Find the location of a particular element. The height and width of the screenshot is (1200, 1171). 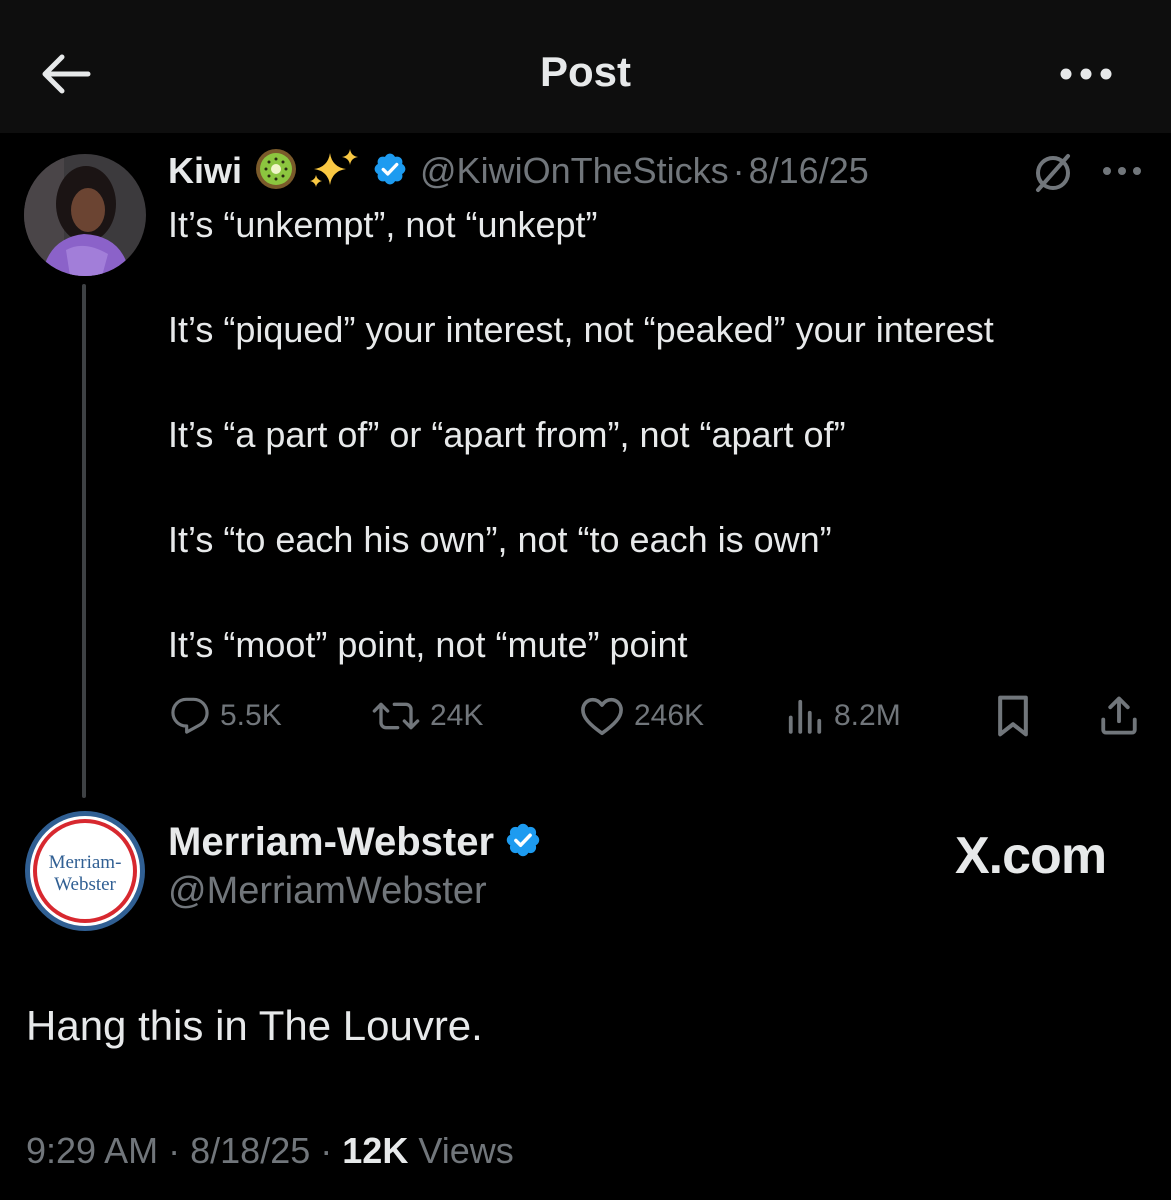

reply-button: 5.5K is located at coordinates (226, 716).